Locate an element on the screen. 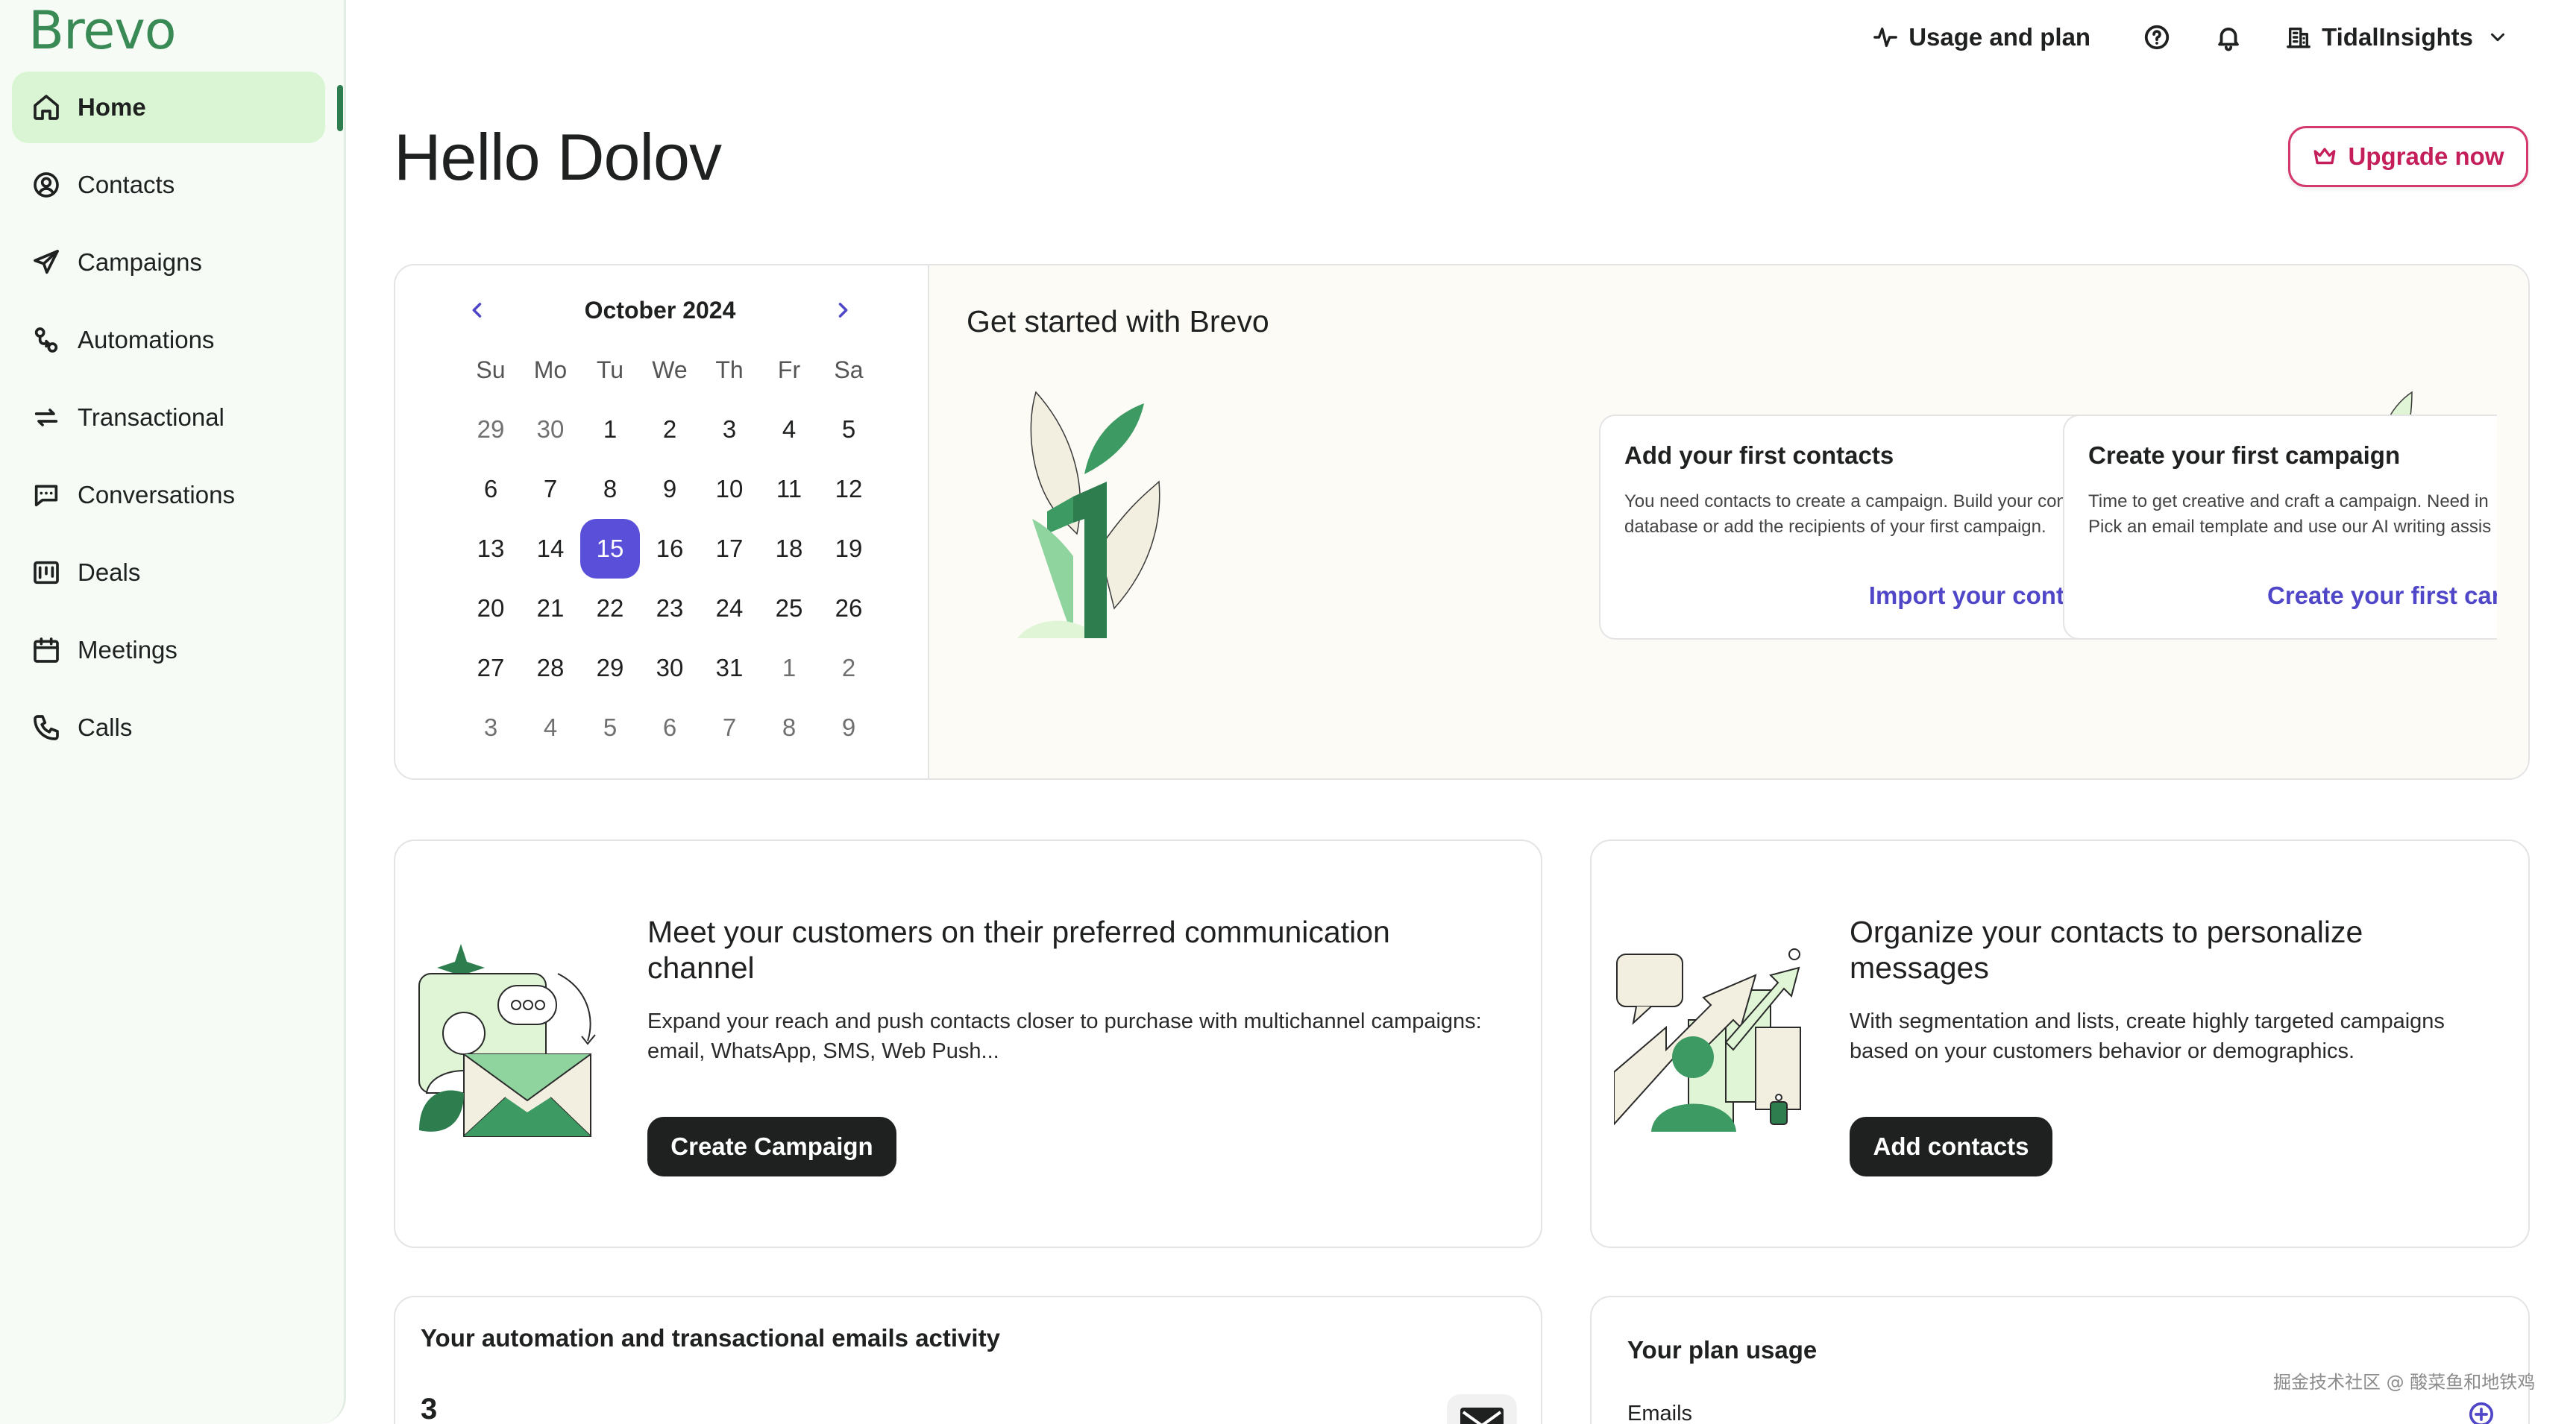 The width and height of the screenshot is (2576, 1424). calendar-day: 22 is located at coordinates (610, 608).